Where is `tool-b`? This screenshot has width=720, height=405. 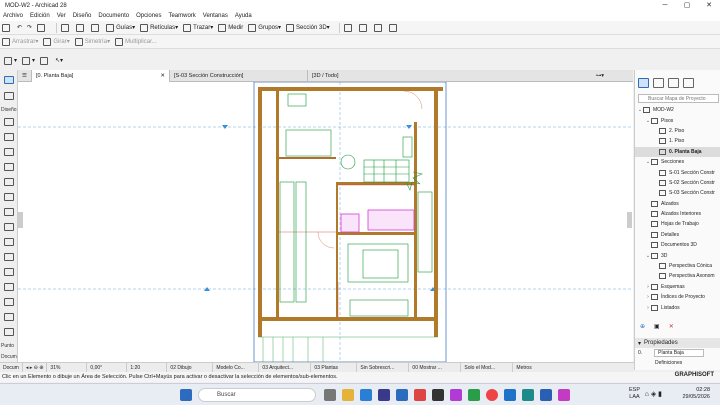
tool-b is located at coordinates (81, 27).